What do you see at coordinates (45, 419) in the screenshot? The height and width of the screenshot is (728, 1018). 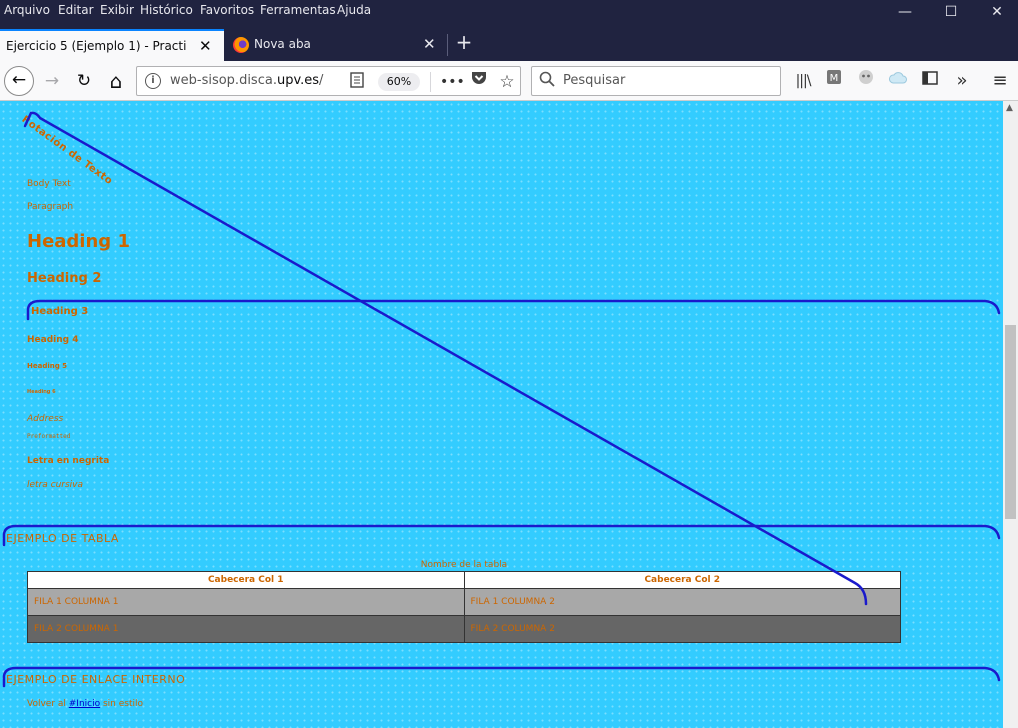 I see `address-text: Address` at bounding box center [45, 419].